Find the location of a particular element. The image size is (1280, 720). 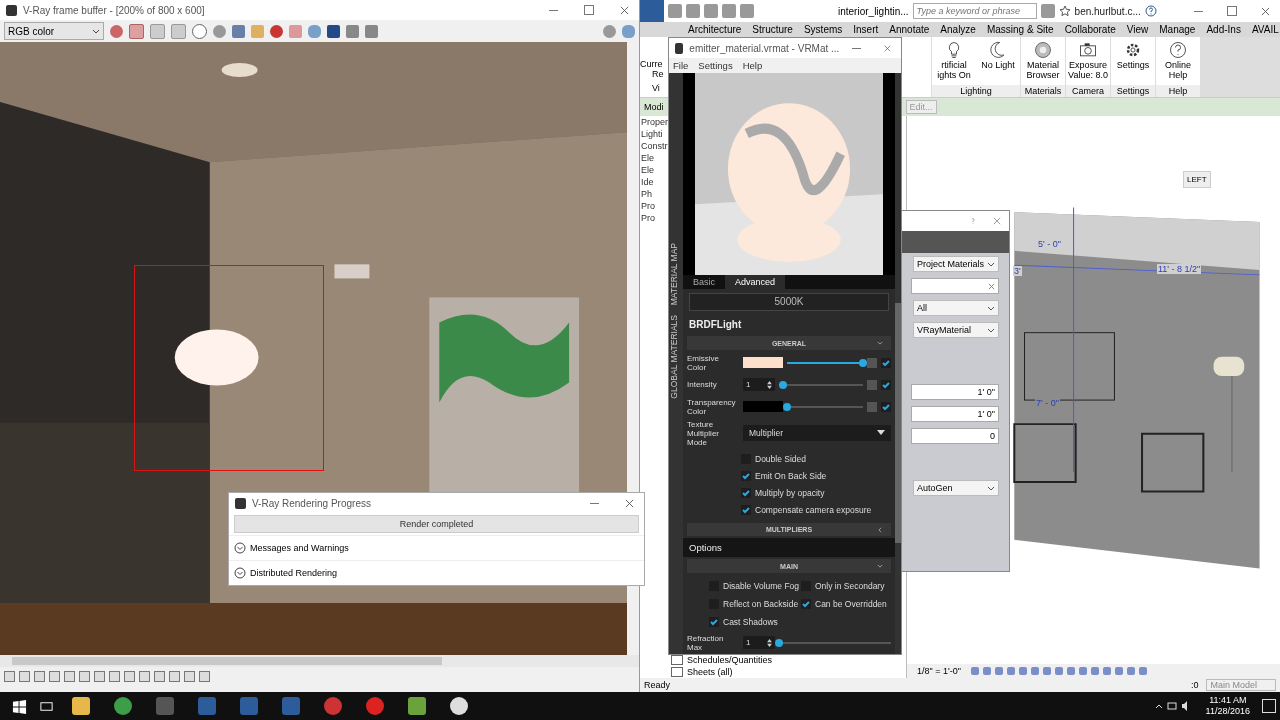

checkbox-option: Multiply by opacity is located at coordinates (818, 493).